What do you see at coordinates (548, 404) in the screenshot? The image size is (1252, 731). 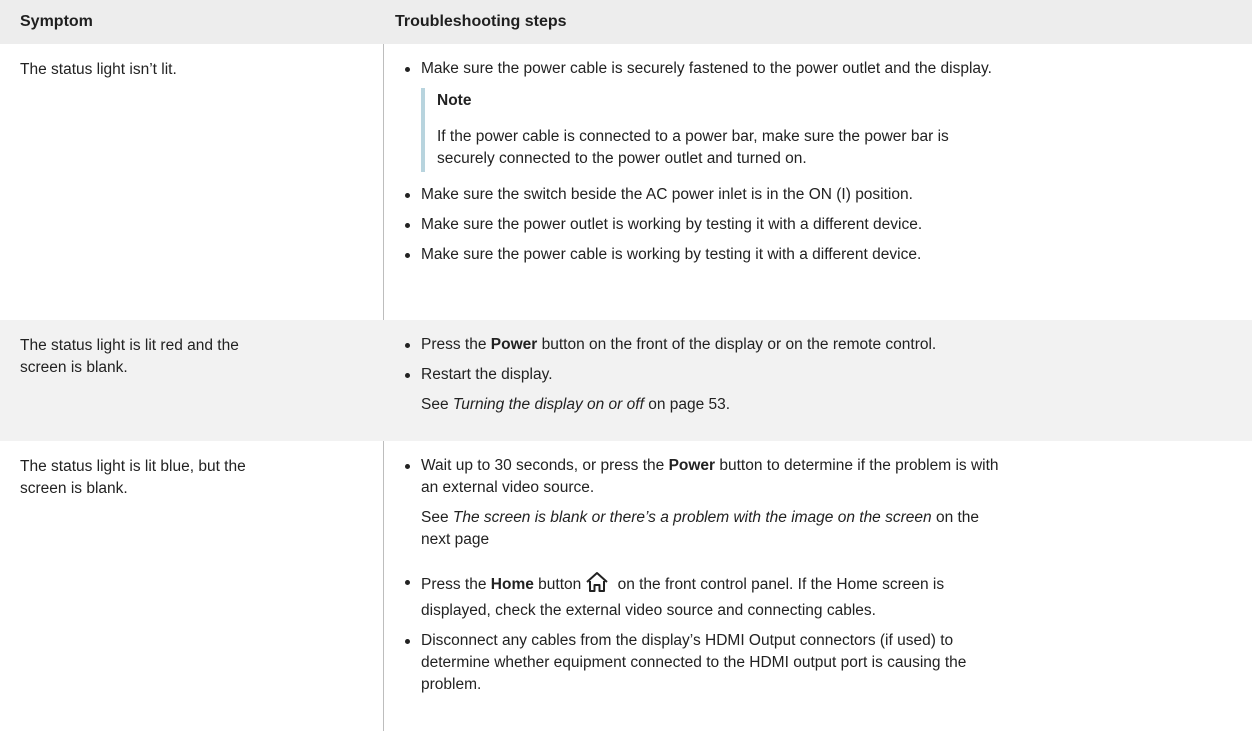 I see `cross-reference-link: Turning the display on or off` at bounding box center [548, 404].